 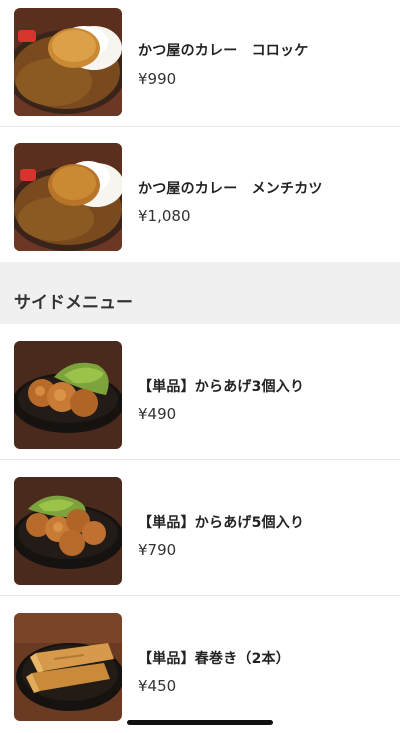 I want to click on item-price: ¥450, so click(x=157, y=686).